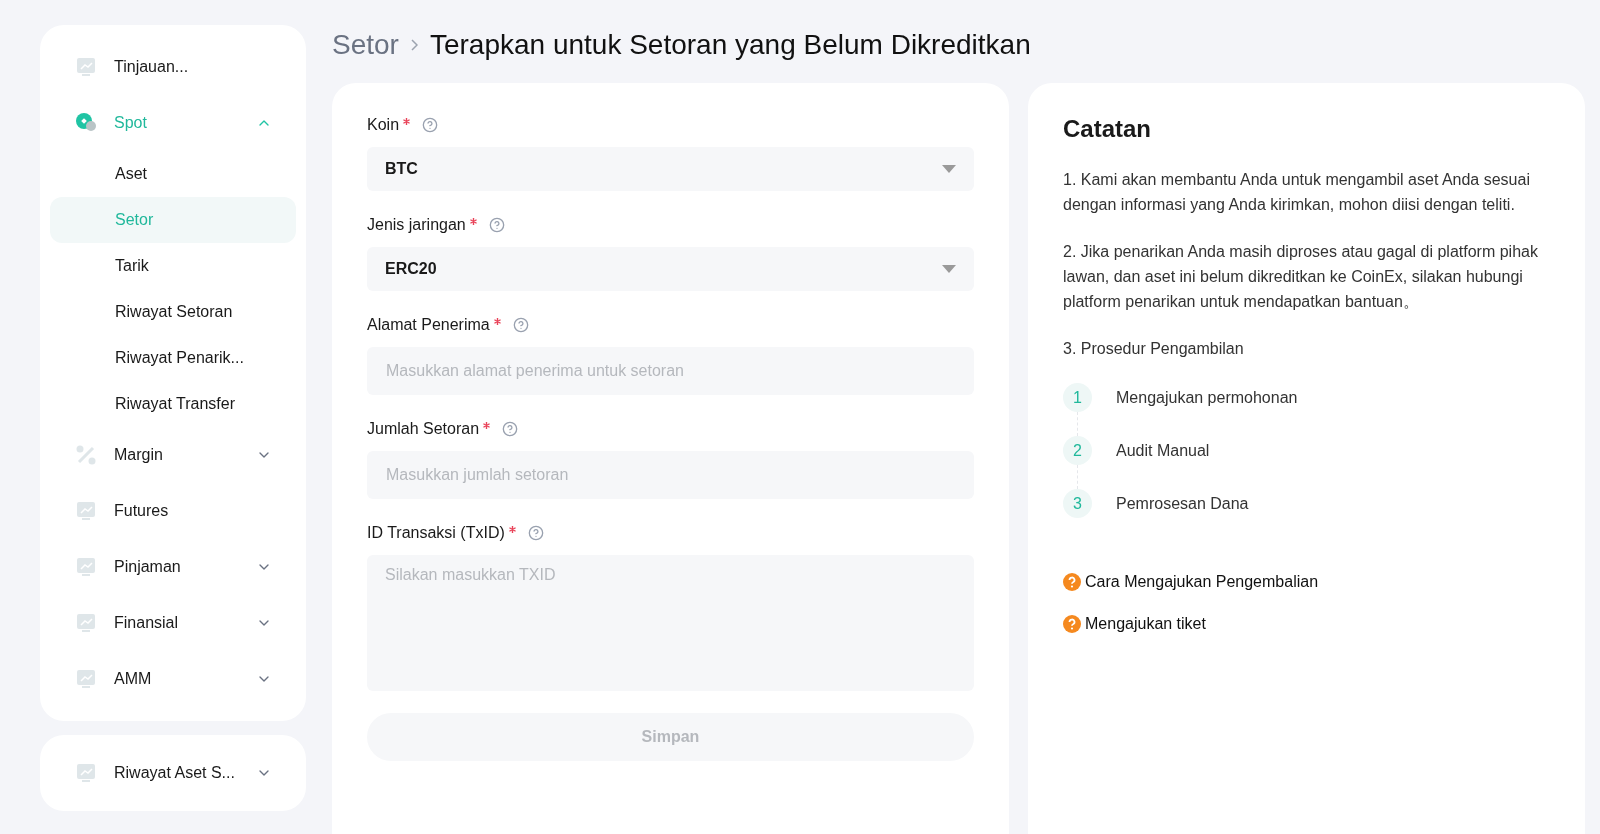  Describe the element at coordinates (1077, 503) in the screenshot. I see `step-number: 3` at that location.